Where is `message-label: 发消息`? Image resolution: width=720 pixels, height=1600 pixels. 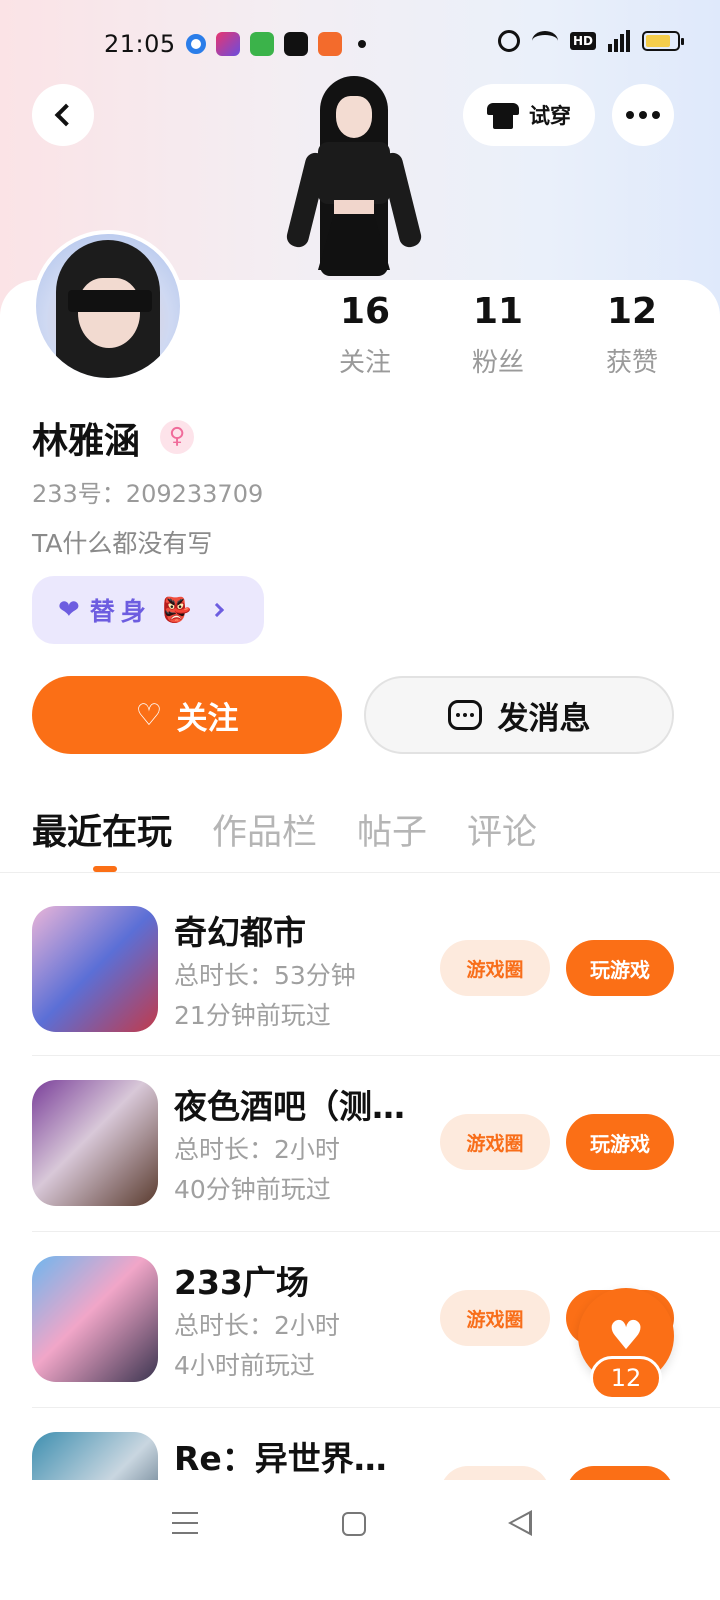 message-label: 发消息 is located at coordinates (544, 718).